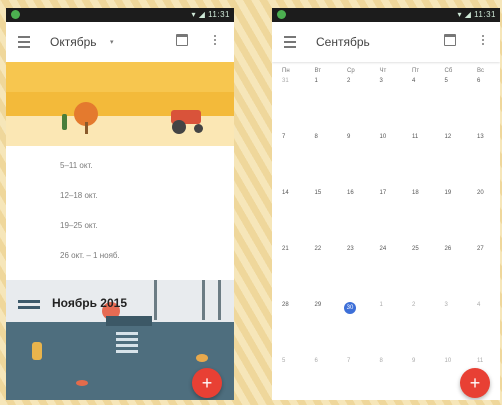  Describe the element at coordinates (120, 233) in the screenshot. I see `week-row: 19–25 окт.` at that location.